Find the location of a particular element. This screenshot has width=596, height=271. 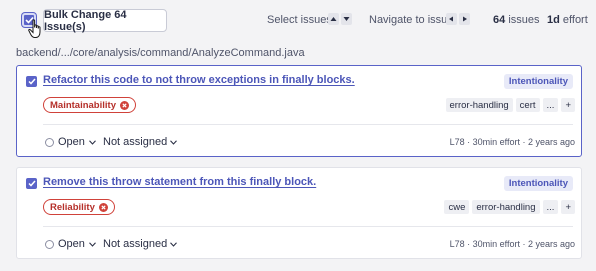

tag: cwe is located at coordinates (457, 207).